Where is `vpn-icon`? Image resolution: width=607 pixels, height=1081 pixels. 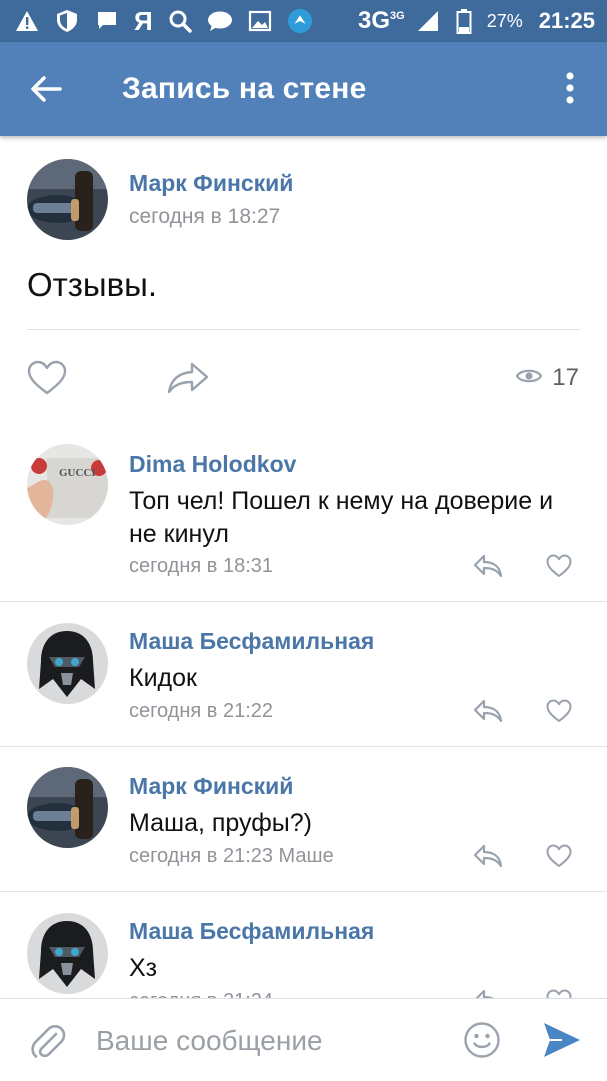 vpn-icon is located at coordinates (300, 21).